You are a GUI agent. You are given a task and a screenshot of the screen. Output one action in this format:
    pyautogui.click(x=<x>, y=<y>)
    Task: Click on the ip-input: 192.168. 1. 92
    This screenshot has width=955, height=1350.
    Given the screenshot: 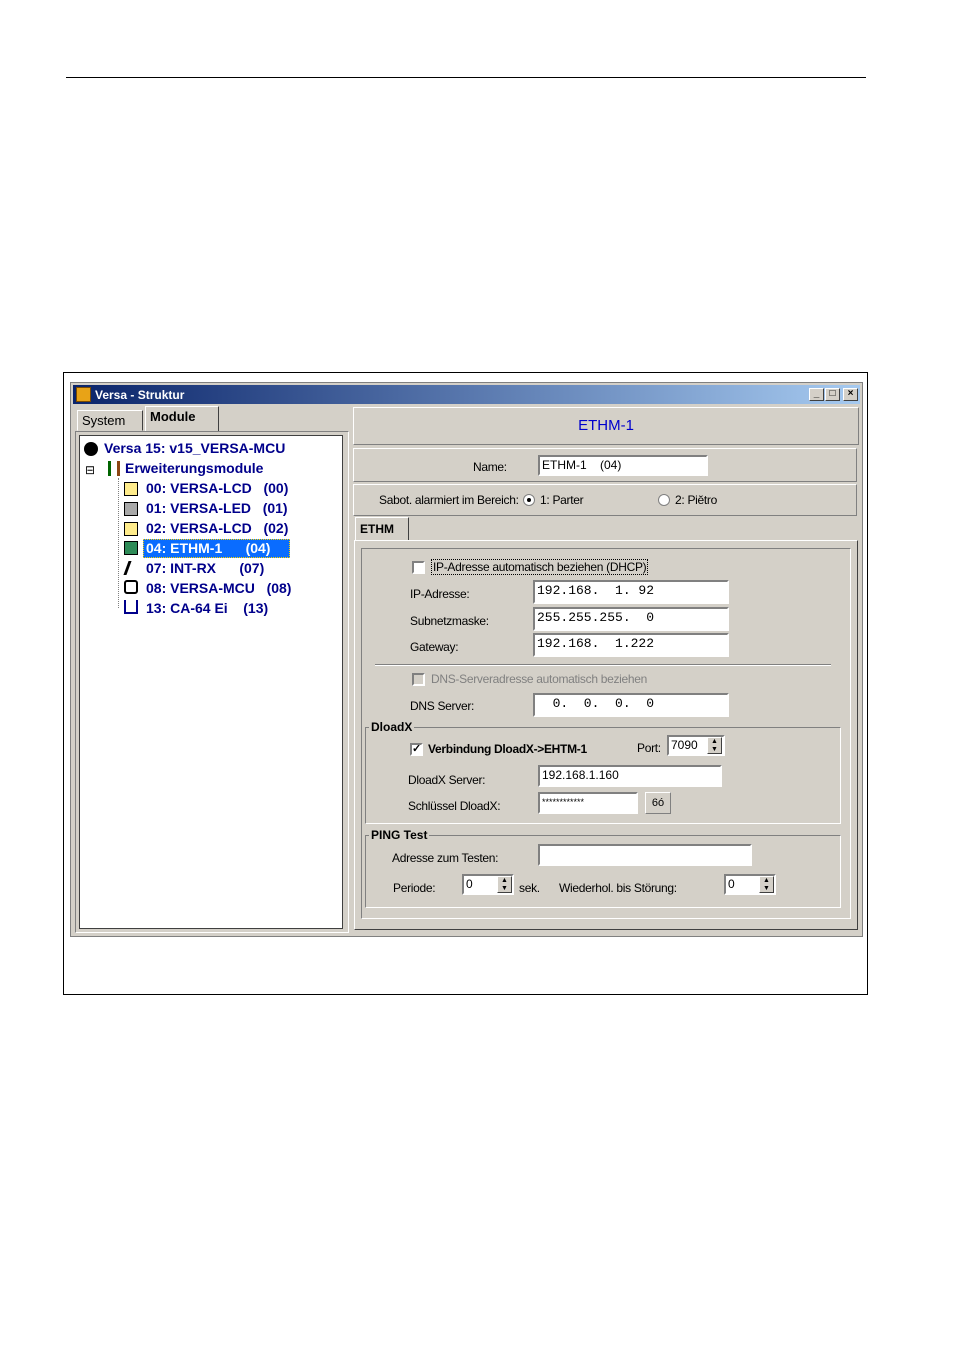 What is the action you would take?
    pyautogui.click(x=631, y=592)
    